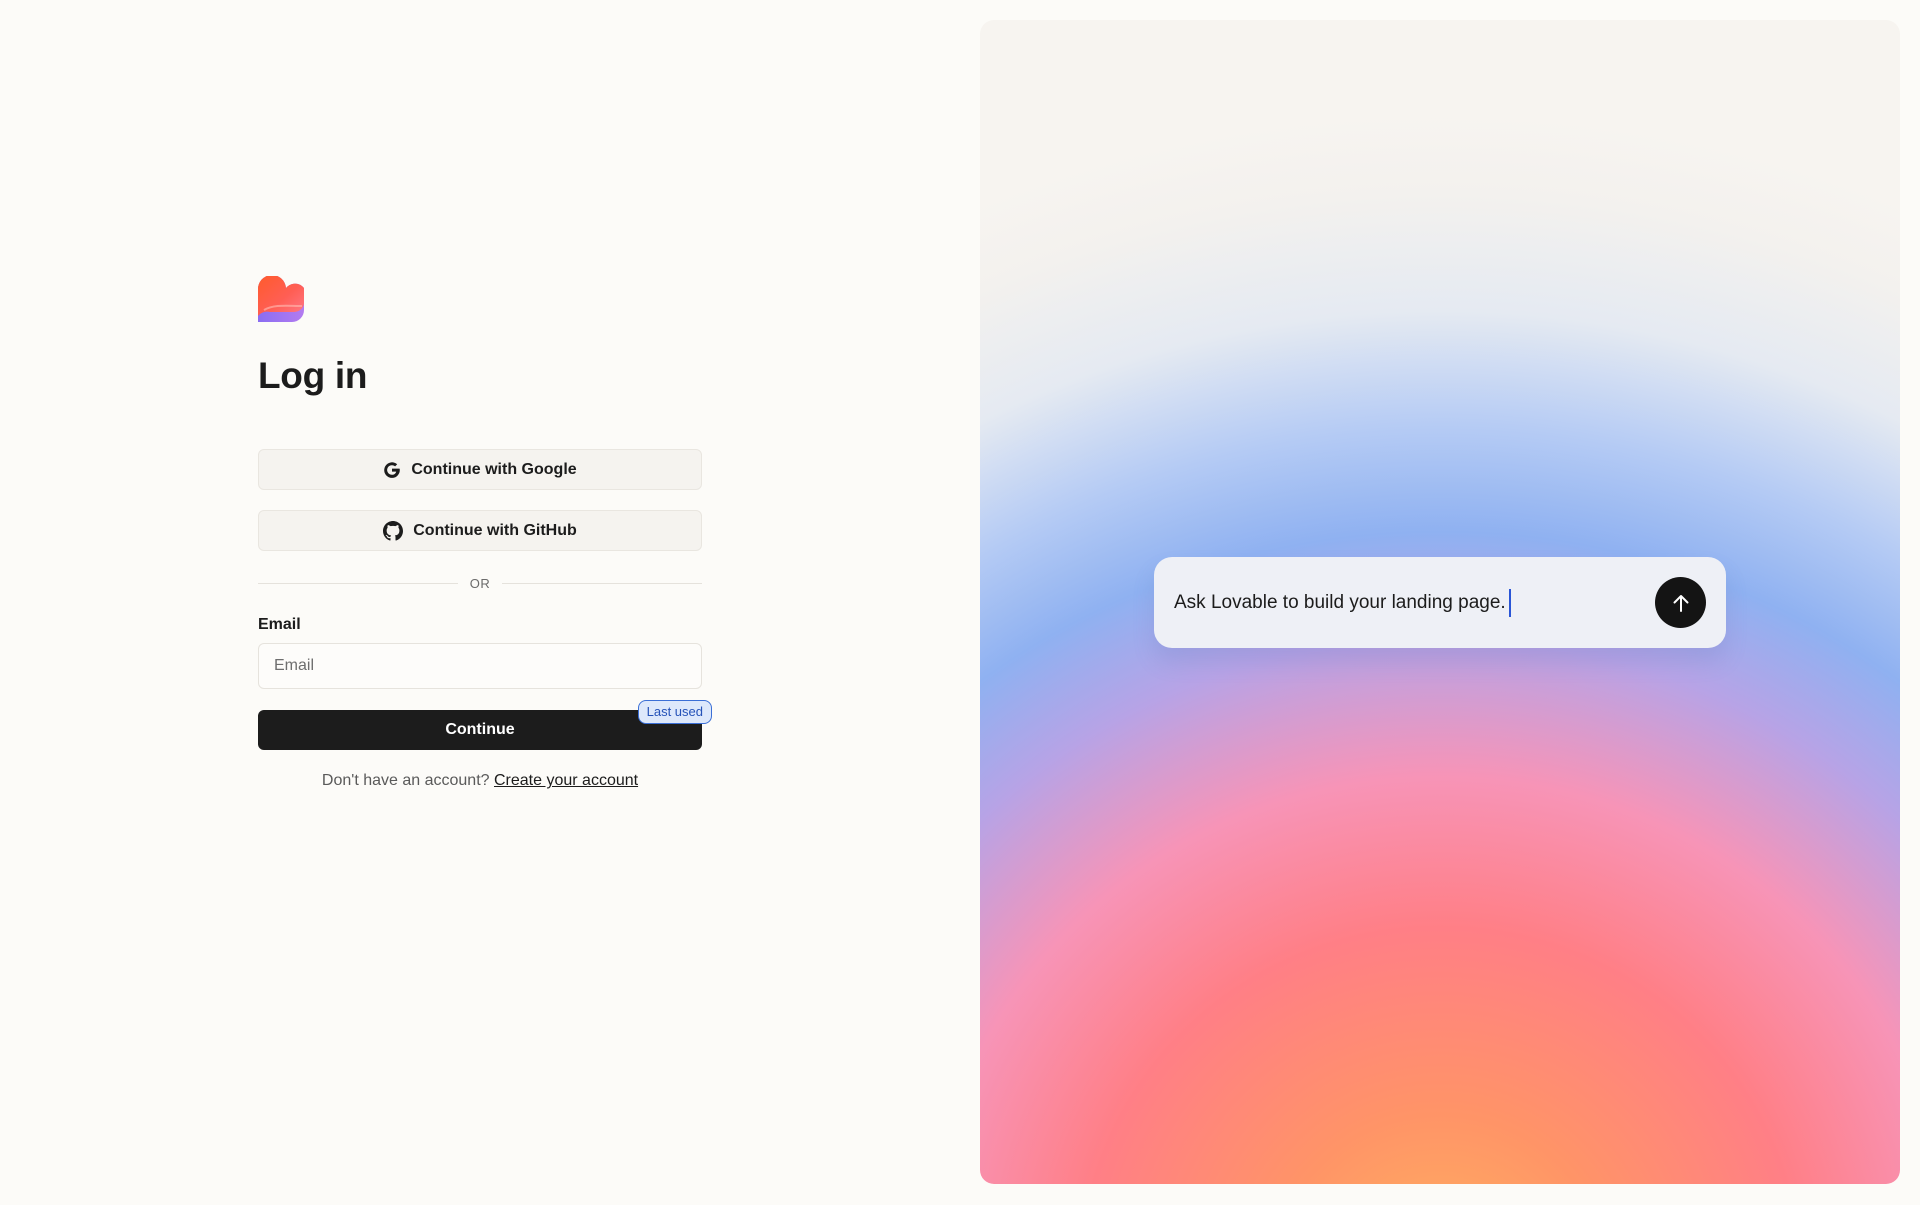 The height and width of the screenshot is (1205, 1920). Describe the element at coordinates (405, 781) in the screenshot. I see `signup-prompt-text: Don't have an account?` at that location.